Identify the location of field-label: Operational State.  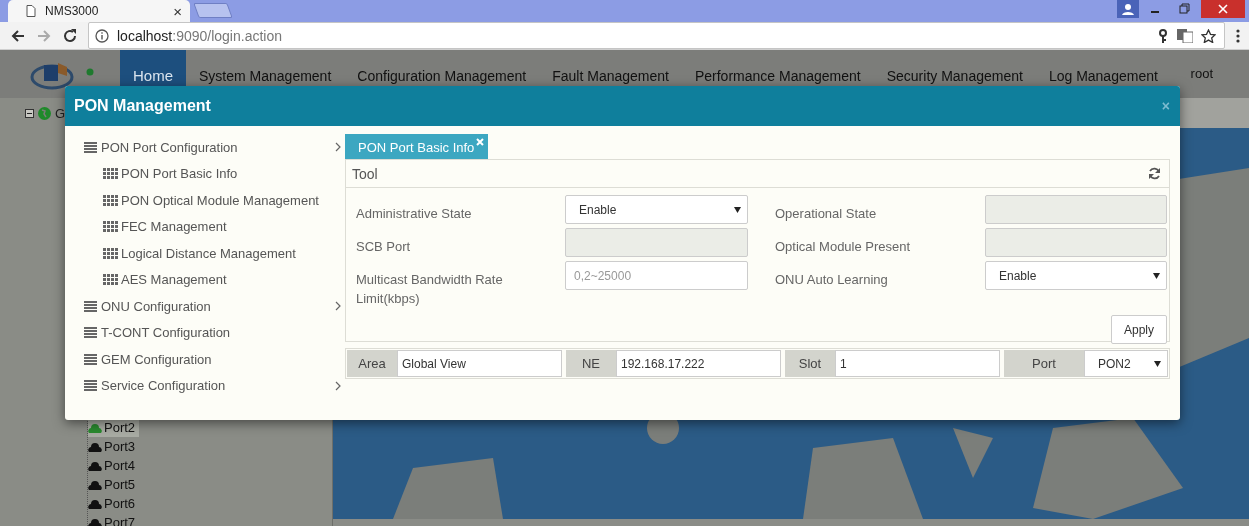
(826, 214).